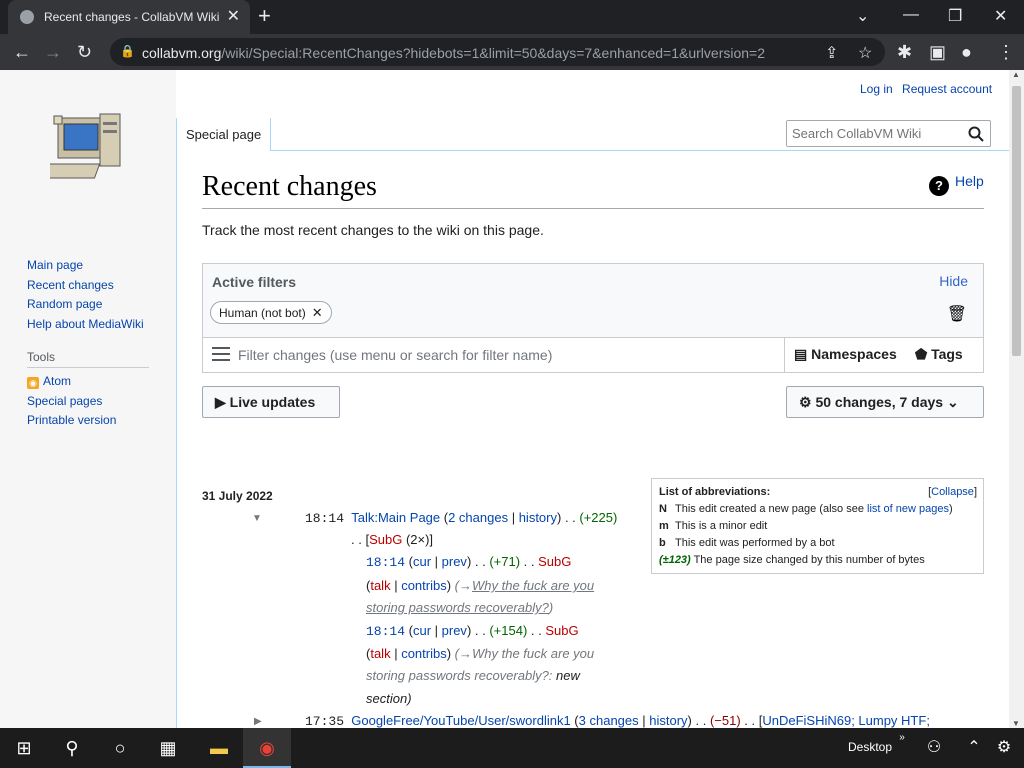 Image resolution: width=1024 pixels, height=768 pixels. What do you see at coordinates (831, 53) in the screenshot?
I see `share-icon: ⇪` at bounding box center [831, 53].